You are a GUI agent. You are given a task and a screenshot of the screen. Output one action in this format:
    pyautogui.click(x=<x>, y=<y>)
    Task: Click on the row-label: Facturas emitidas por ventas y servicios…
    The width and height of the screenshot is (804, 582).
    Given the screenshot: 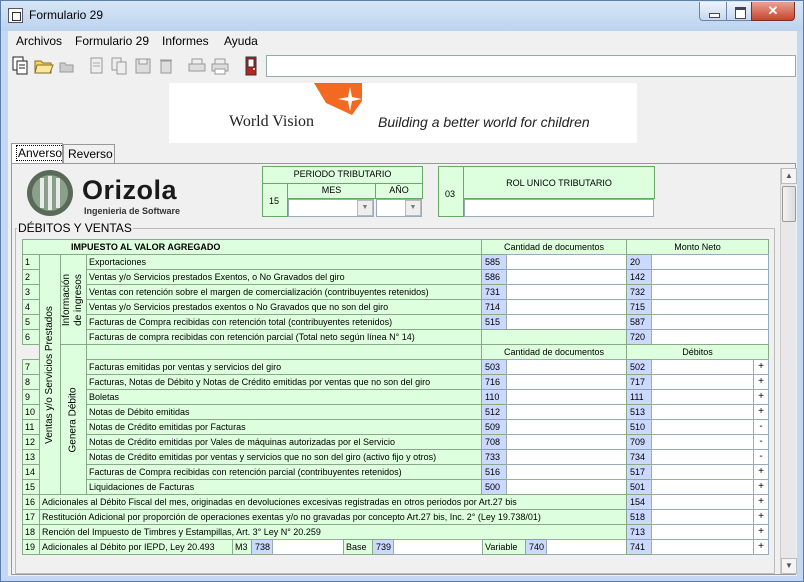 What is the action you would take?
    pyautogui.click(x=284, y=367)
    